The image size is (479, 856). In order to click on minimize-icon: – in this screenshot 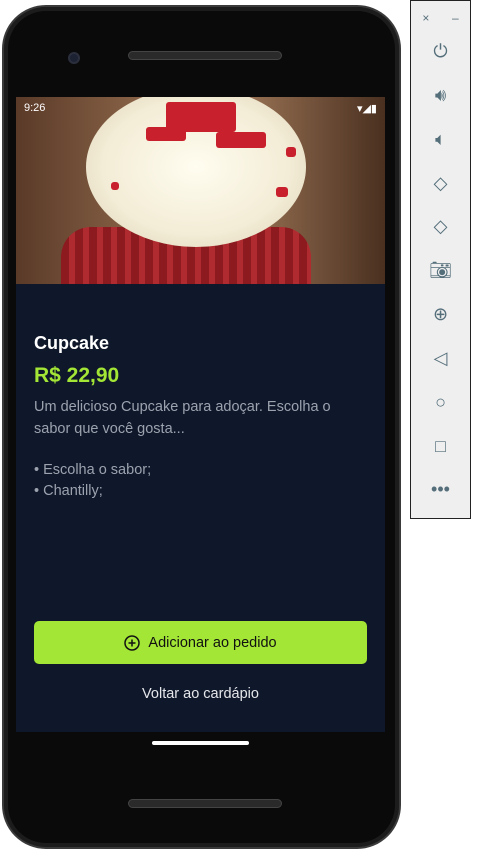, I will do `click(455, 18)`.